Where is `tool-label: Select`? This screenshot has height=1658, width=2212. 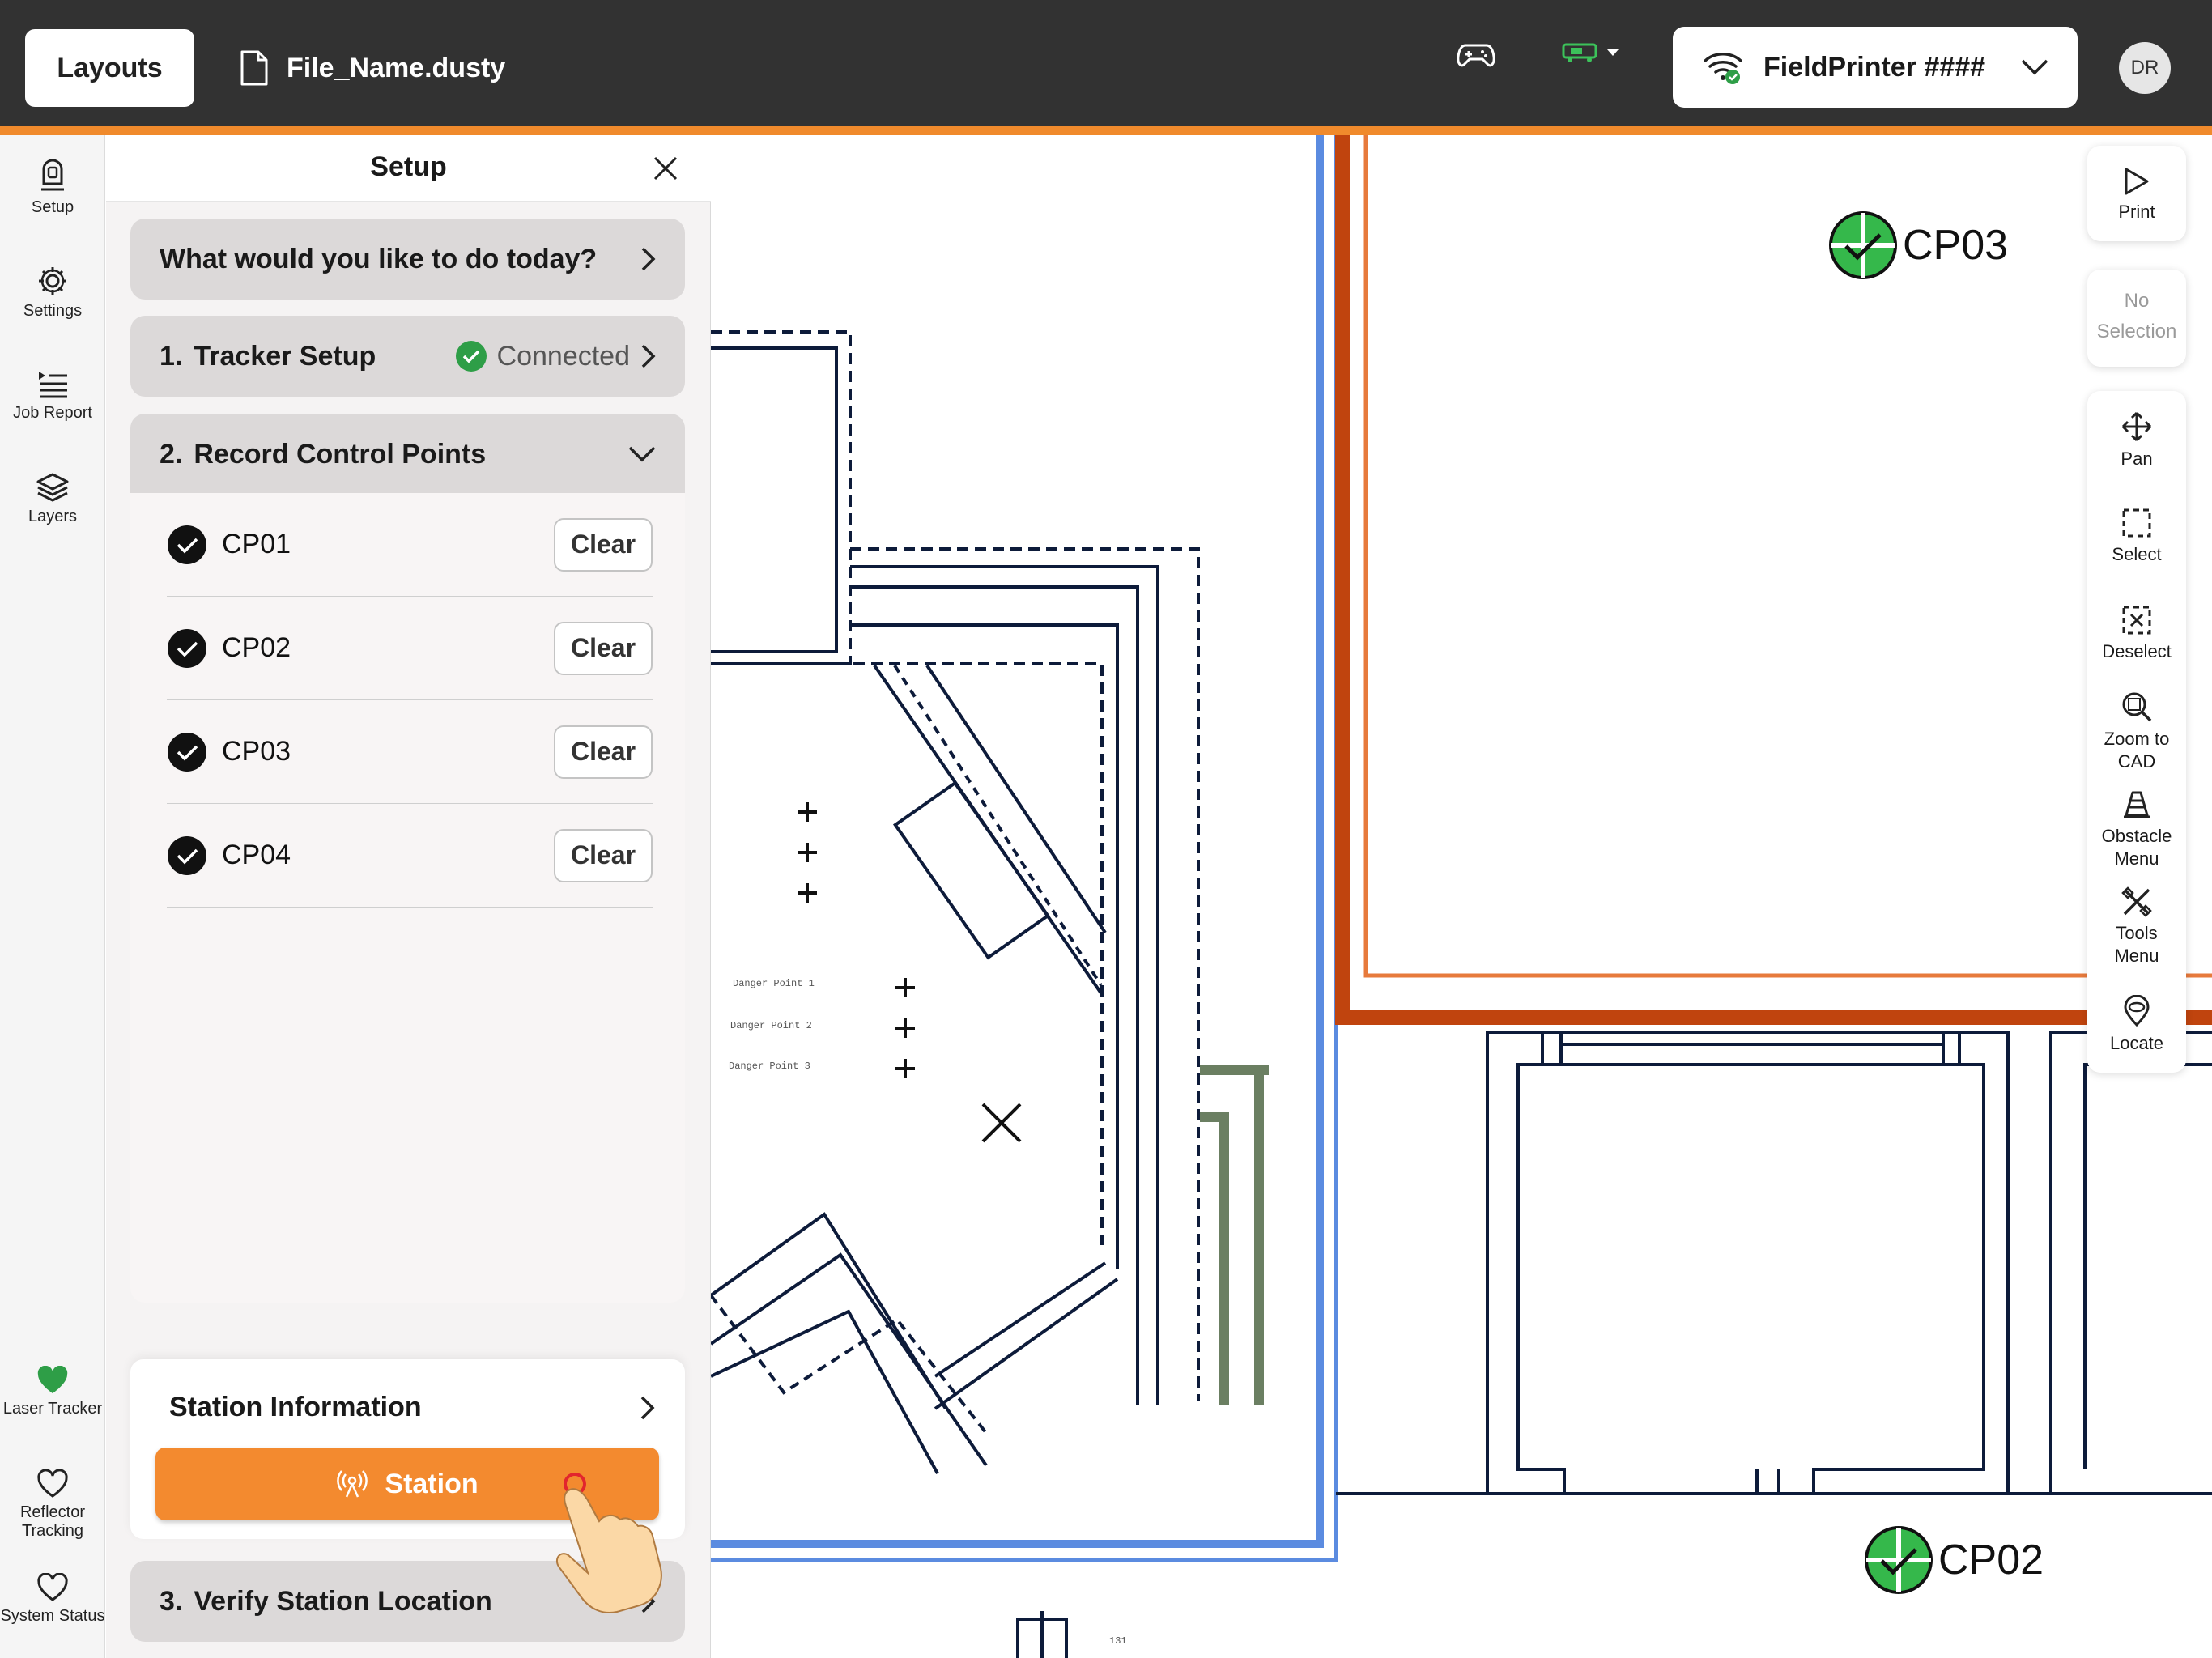
tool-label: Select is located at coordinates (2137, 554).